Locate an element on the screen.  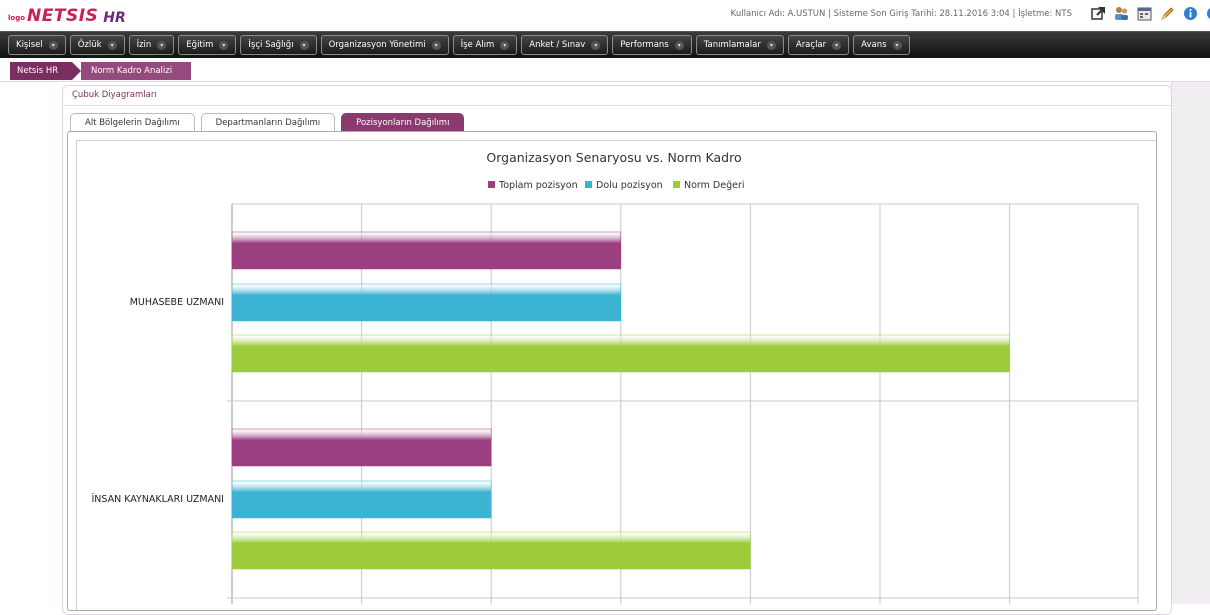
chart-category-labels: MUHASEBE UZMANI İNSAN KAYNAKLARI UZMANI is located at coordinates (157, 401).